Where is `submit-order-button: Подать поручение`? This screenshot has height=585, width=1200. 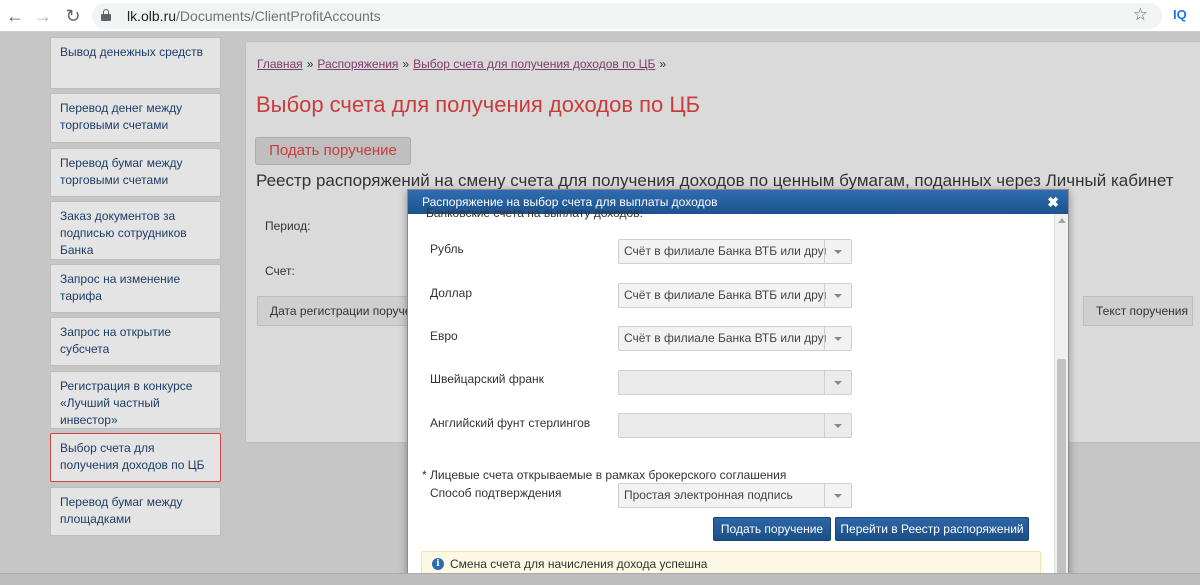 submit-order-button: Подать поручение is located at coordinates (333, 151).